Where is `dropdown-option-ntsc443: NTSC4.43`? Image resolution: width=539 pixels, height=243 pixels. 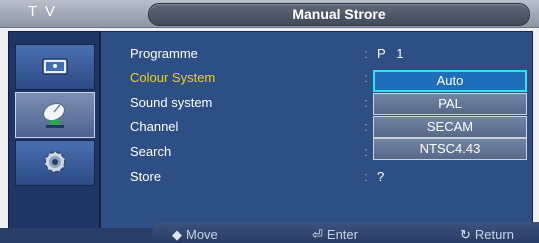
dropdown-option-ntsc443: NTSC4.43 is located at coordinates (450, 149).